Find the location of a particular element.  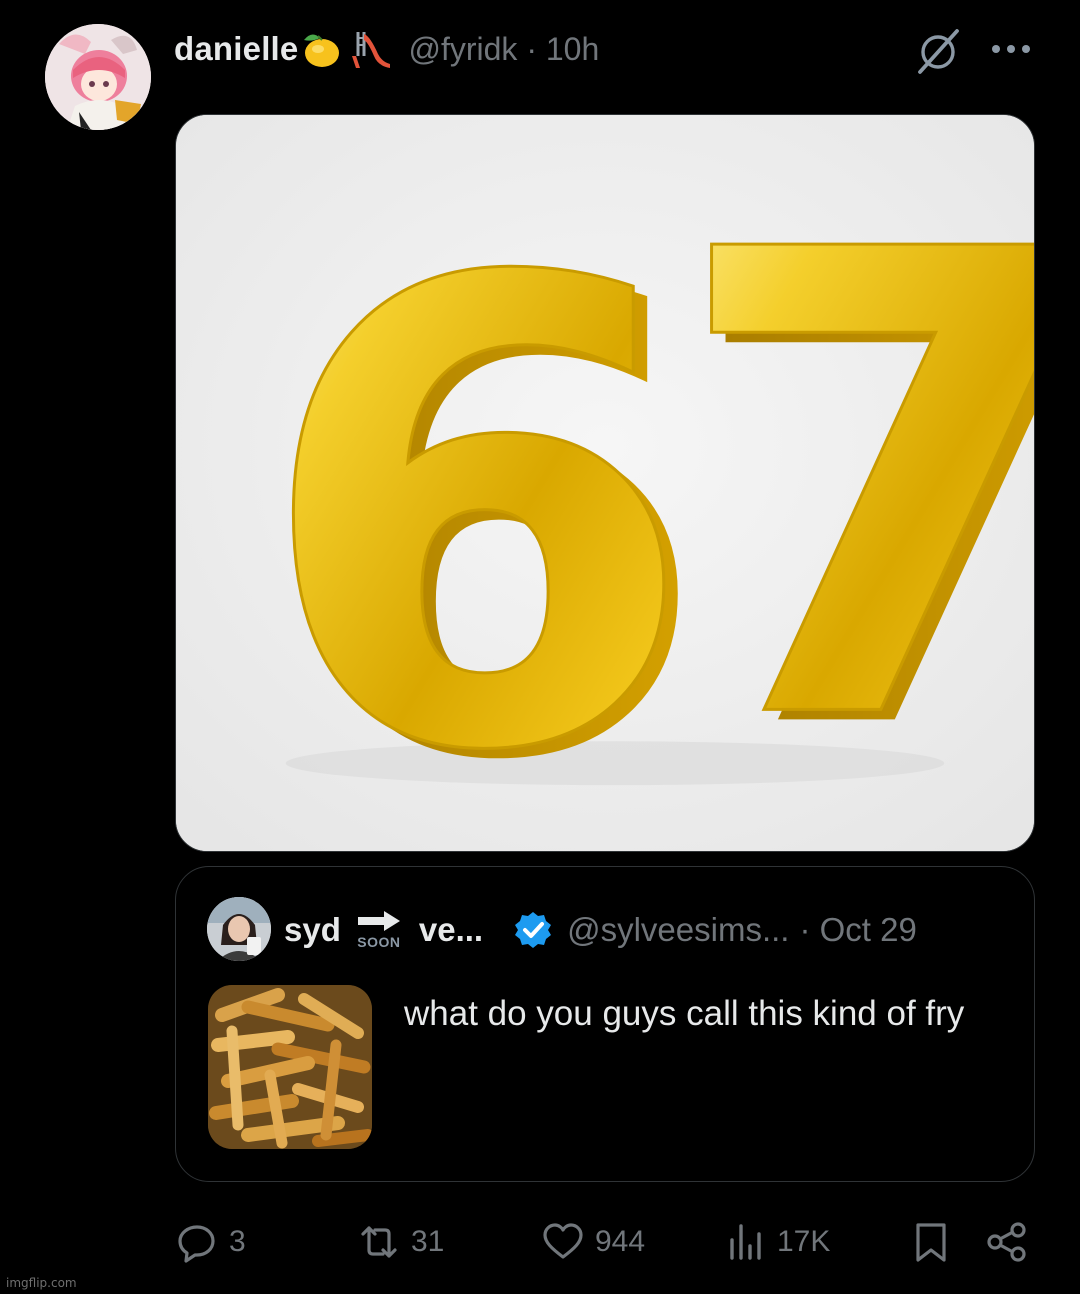

reply-count: 3 is located at coordinates (237, 1241).